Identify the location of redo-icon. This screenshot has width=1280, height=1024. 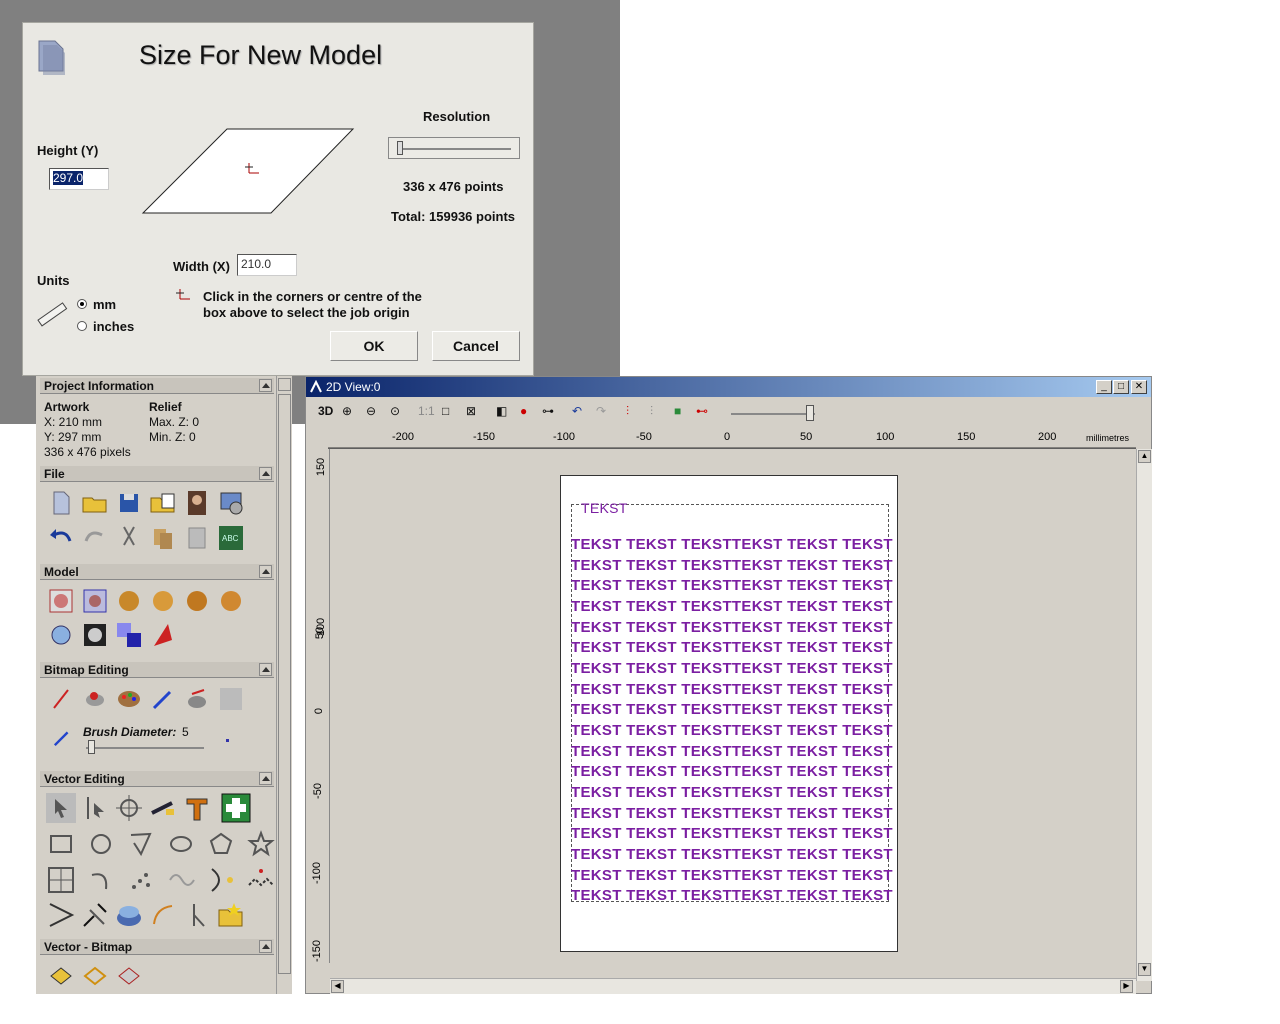
(95, 538).